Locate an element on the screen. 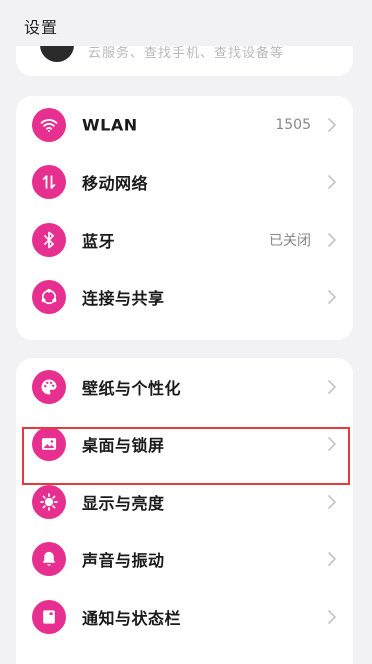 The width and height of the screenshot is (372, 664). top-bar: 设置 is located at coordinates (186, 23).